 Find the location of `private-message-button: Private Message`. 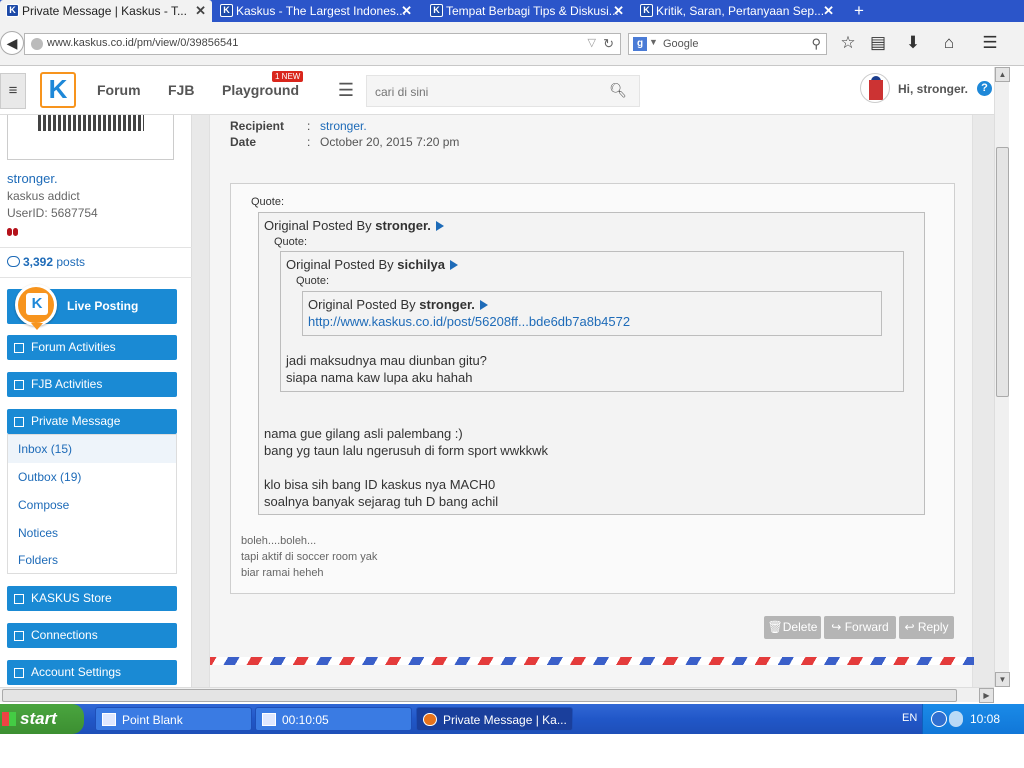

private-message-button: Private Message is located at coordinates (92, 421).